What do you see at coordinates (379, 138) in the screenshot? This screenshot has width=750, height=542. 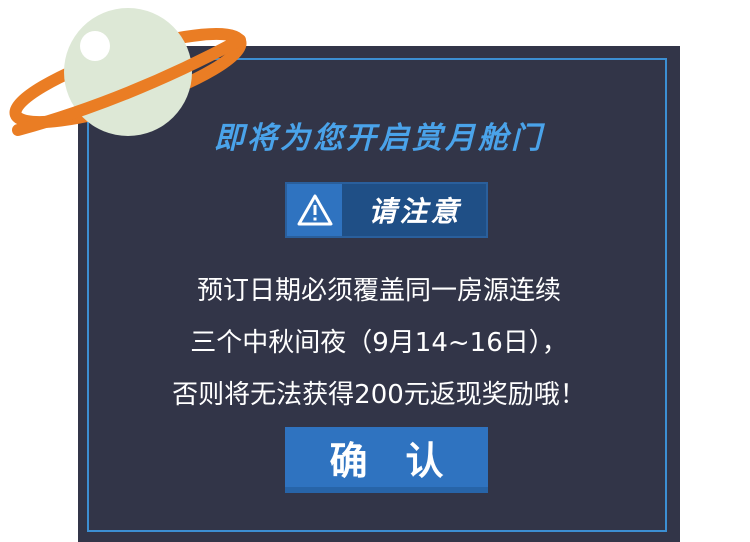 I see `dialog-title: 即将为您开启赏月舱门` at bounding box center [379, 138].